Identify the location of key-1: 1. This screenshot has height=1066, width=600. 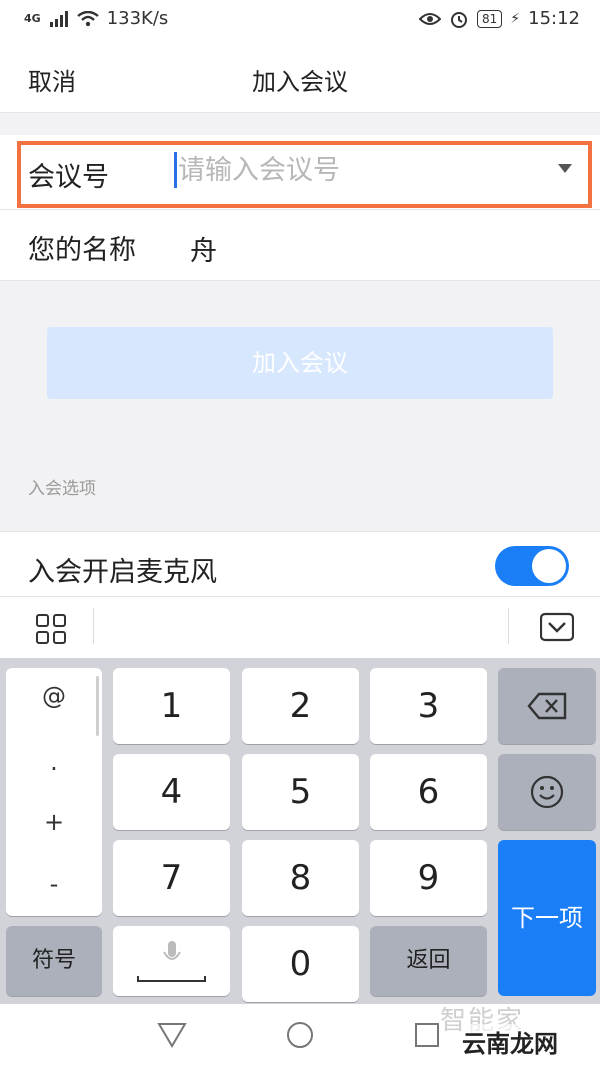
(171, 706).